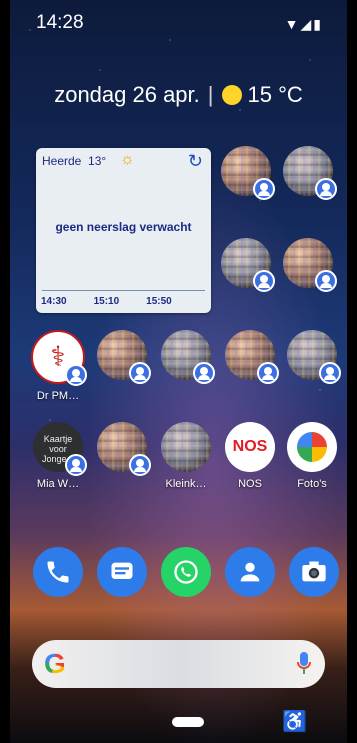  I want to click on phone-icon, so click(58, 572).